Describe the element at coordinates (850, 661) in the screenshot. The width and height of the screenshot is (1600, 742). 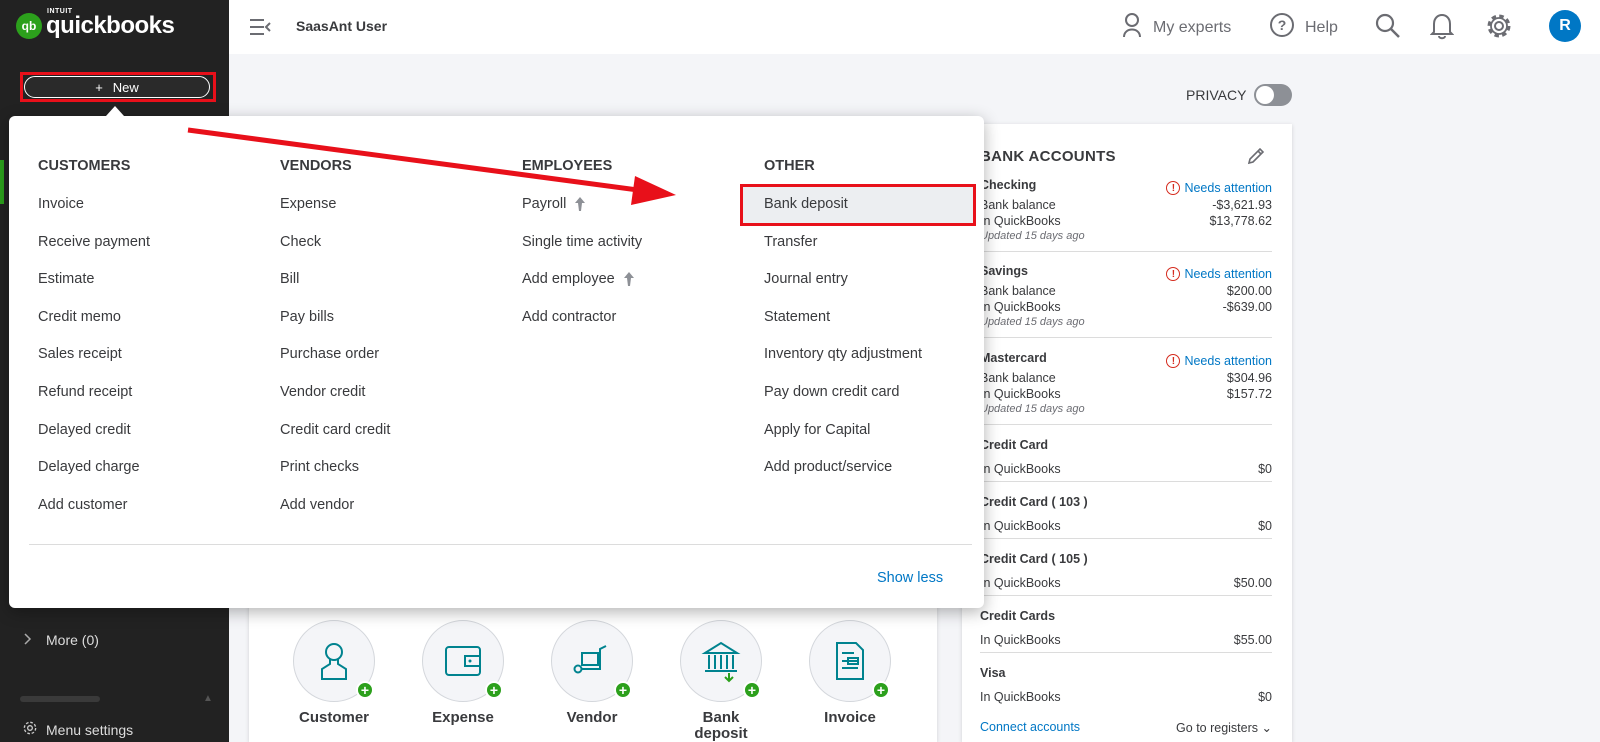
I see `invoice-icon: +` at that location.